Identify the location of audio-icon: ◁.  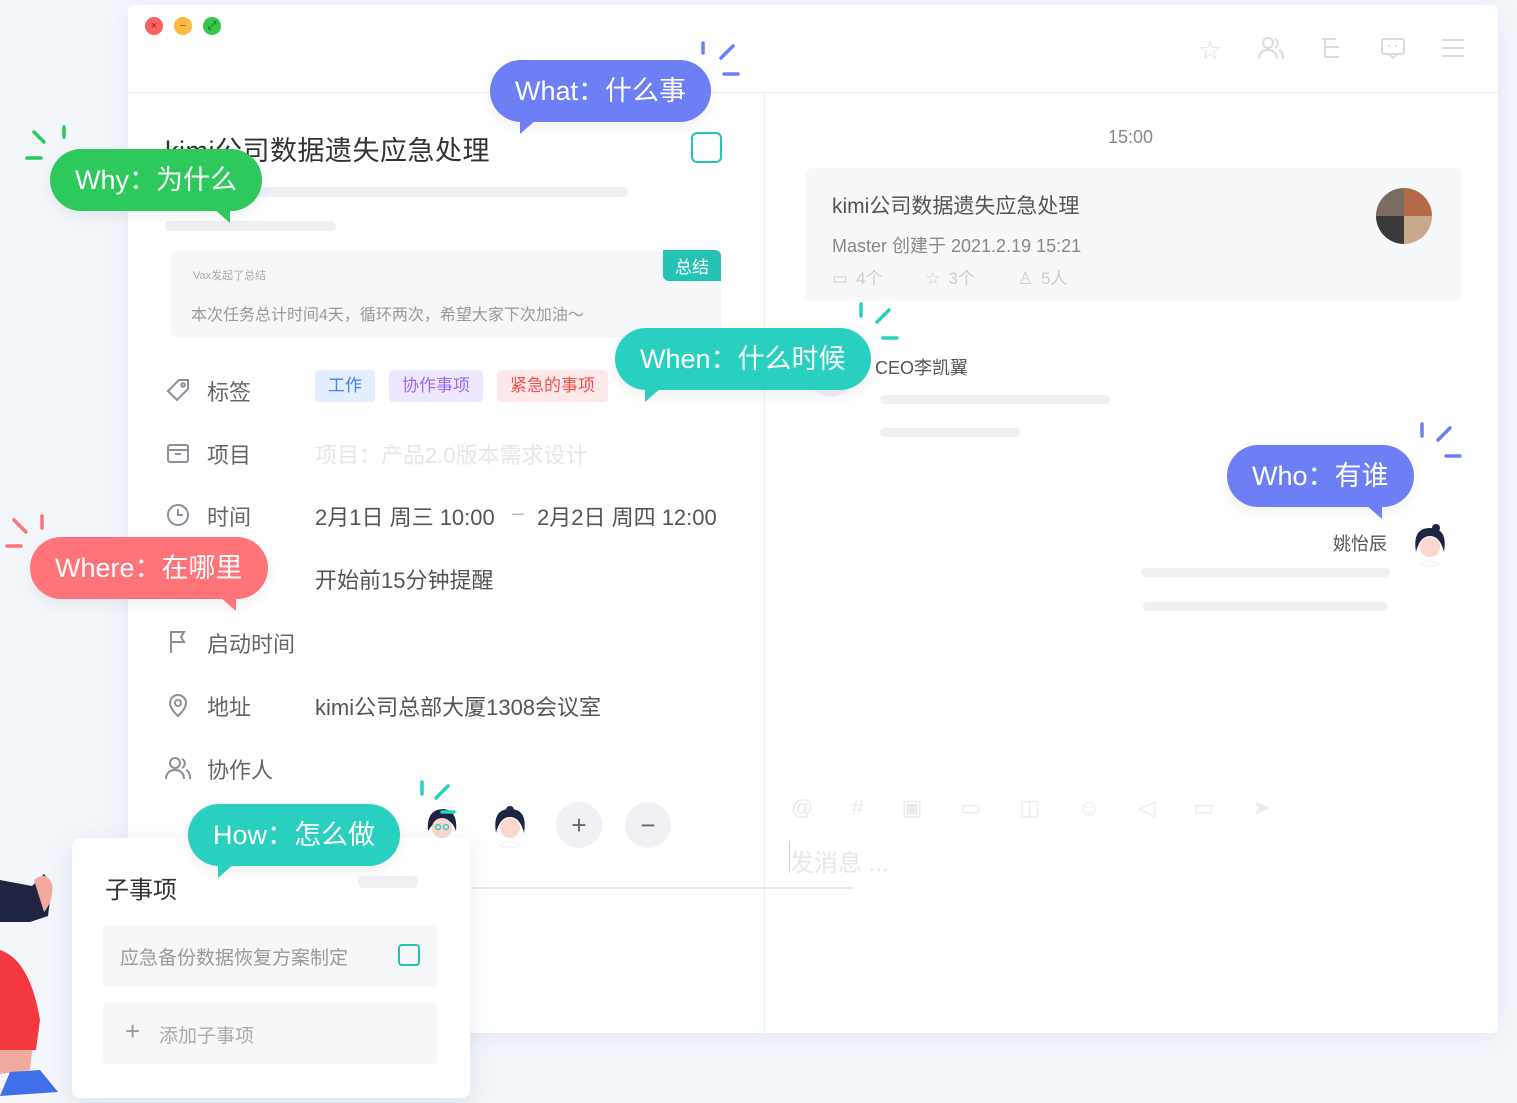
(1165, 807).